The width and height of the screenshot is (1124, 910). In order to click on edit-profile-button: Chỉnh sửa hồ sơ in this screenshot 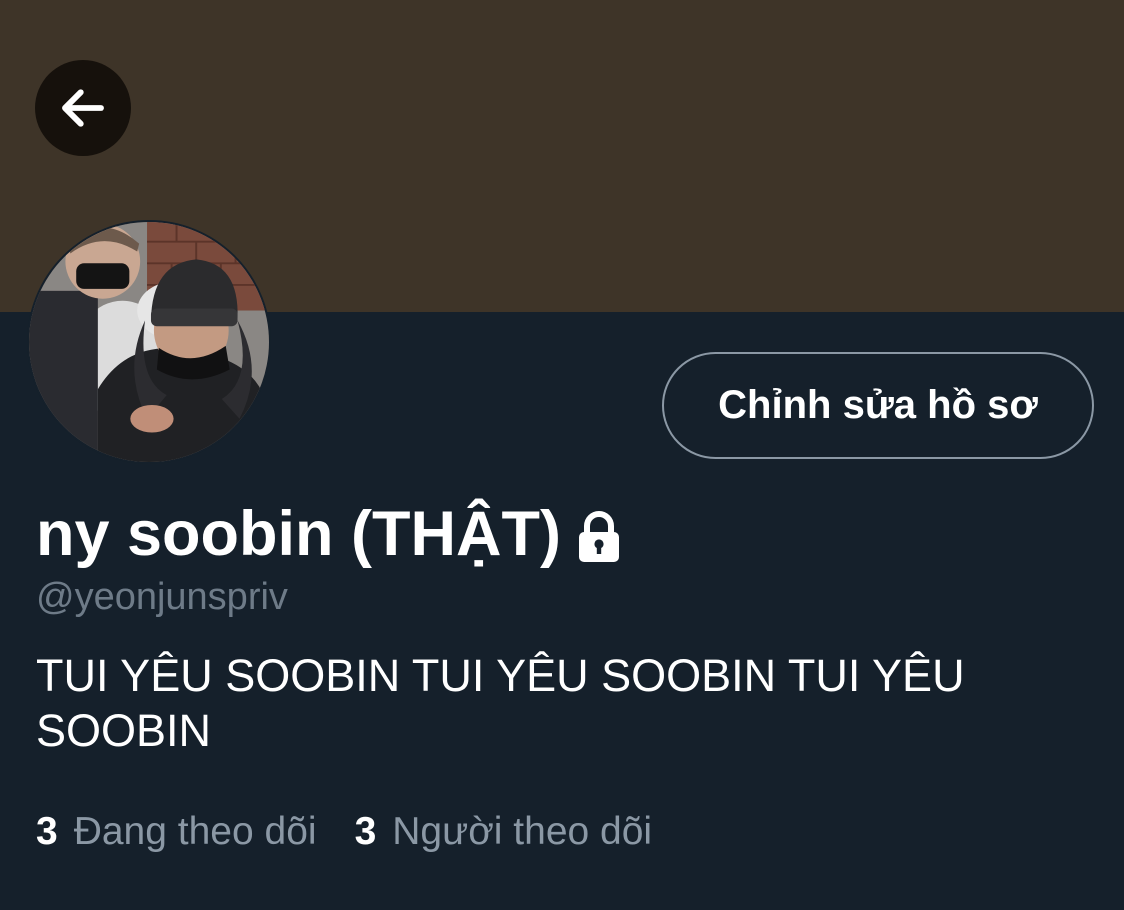, I will do `click(878, 405)`.